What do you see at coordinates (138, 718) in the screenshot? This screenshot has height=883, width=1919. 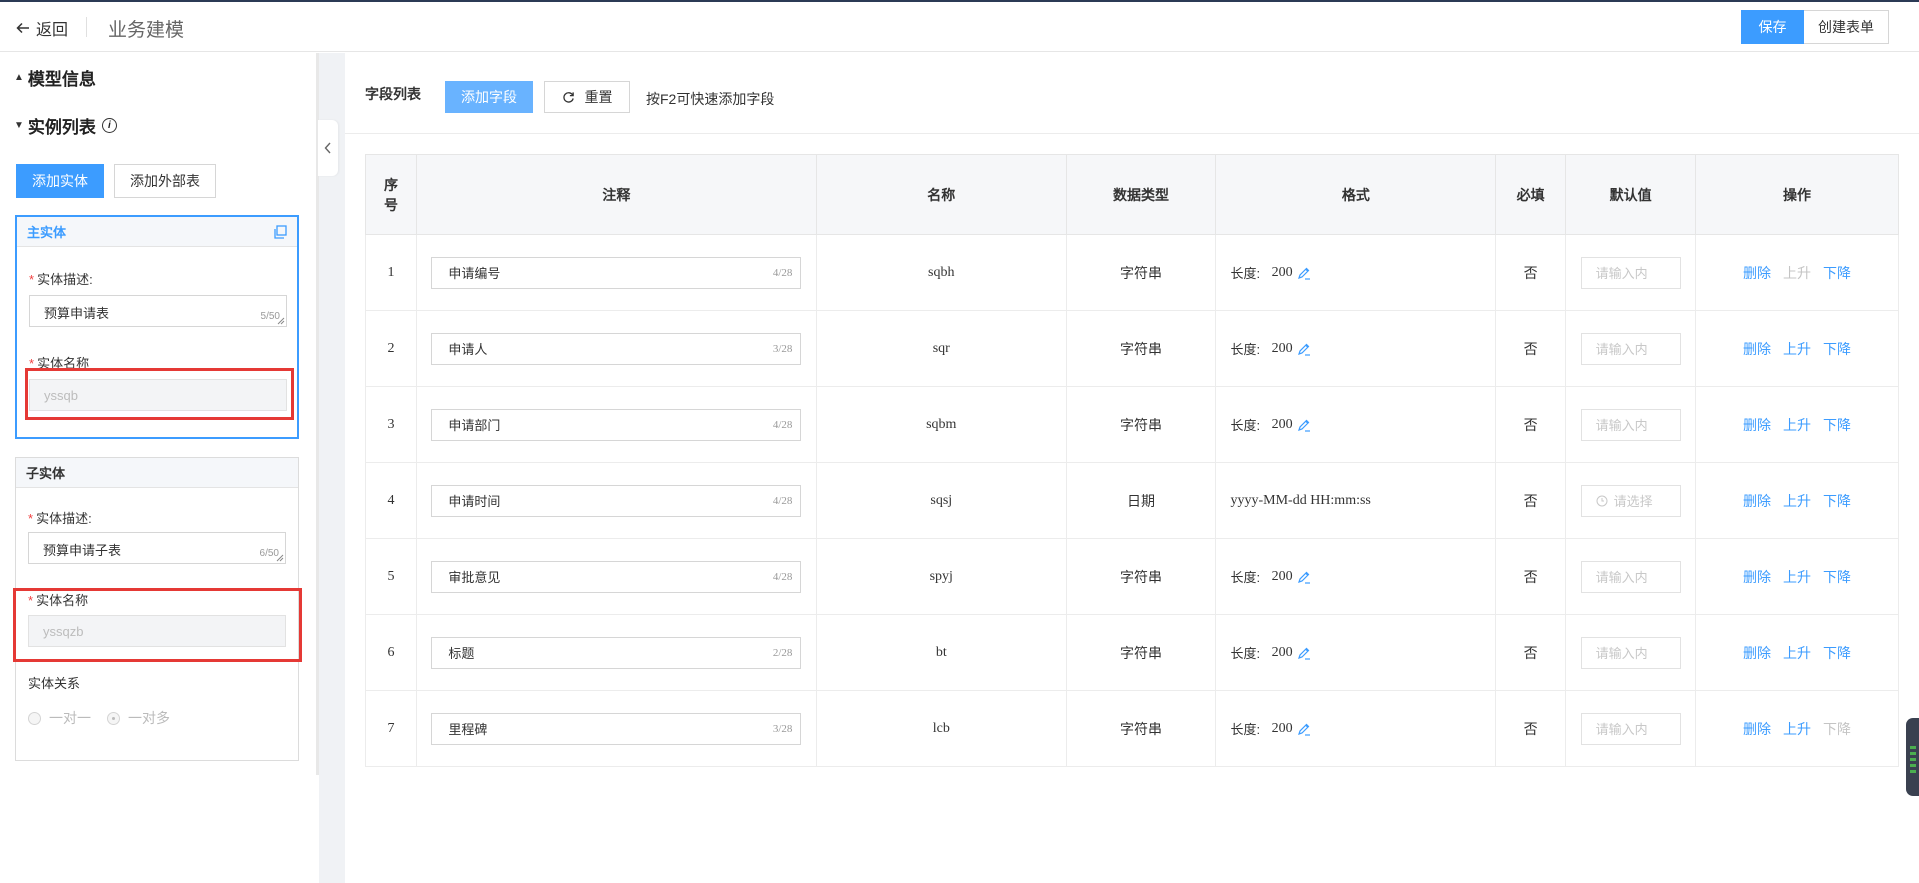 I see `radio-one-to-many: 一对多` at bounding box center [138, 718].